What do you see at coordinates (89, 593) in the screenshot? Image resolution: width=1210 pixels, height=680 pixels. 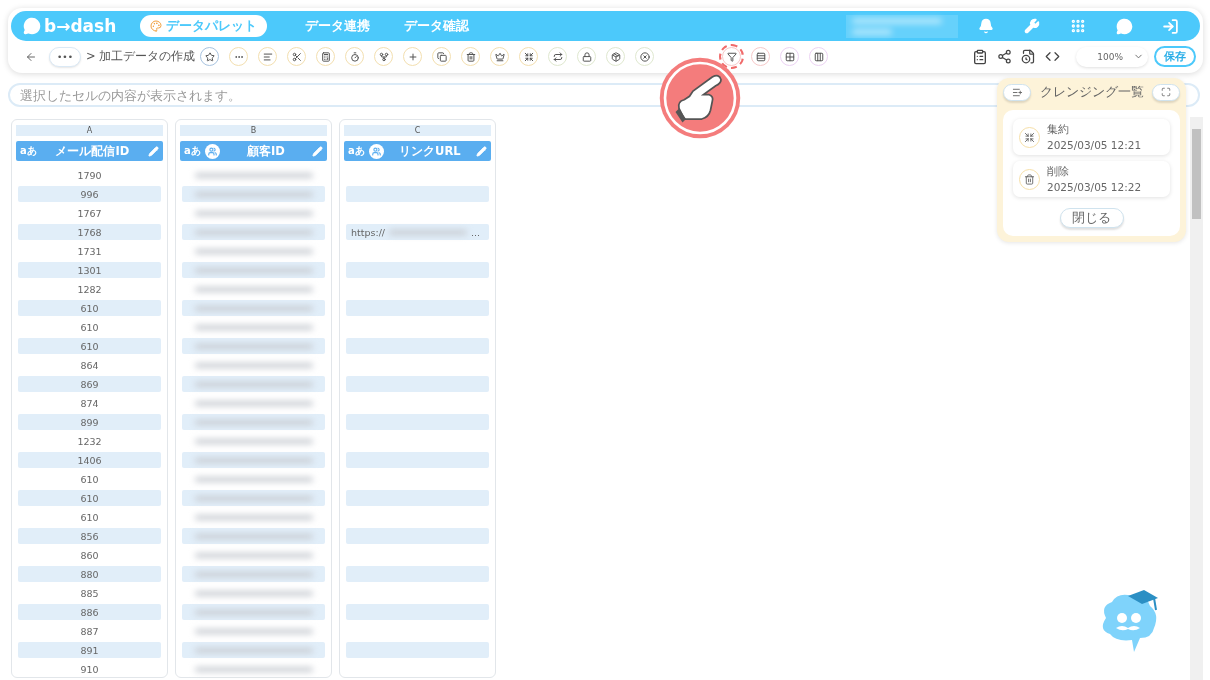 I see `table-cell-text: 885` at bounding box center [89, 593].